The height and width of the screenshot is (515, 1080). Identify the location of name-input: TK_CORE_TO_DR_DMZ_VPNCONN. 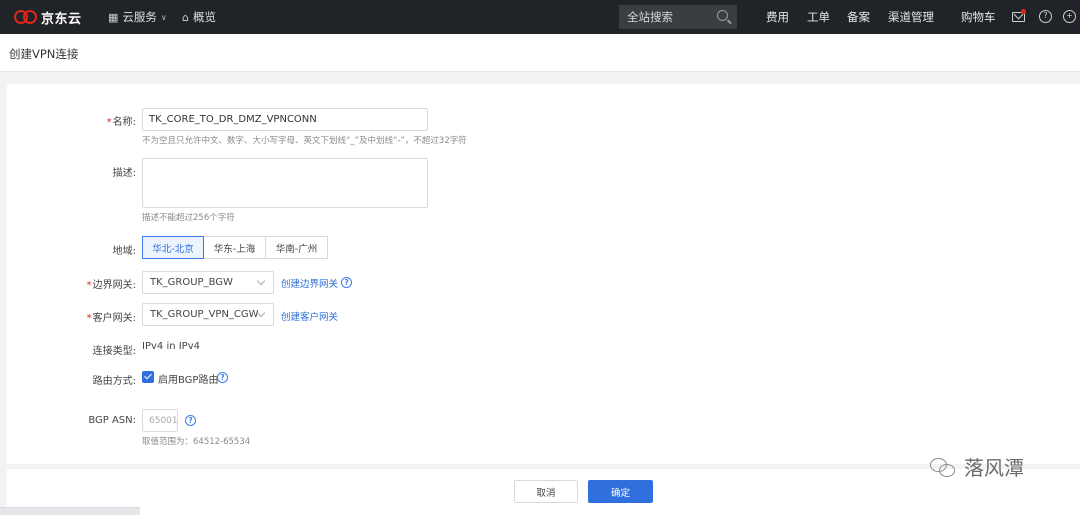
(285, 119).